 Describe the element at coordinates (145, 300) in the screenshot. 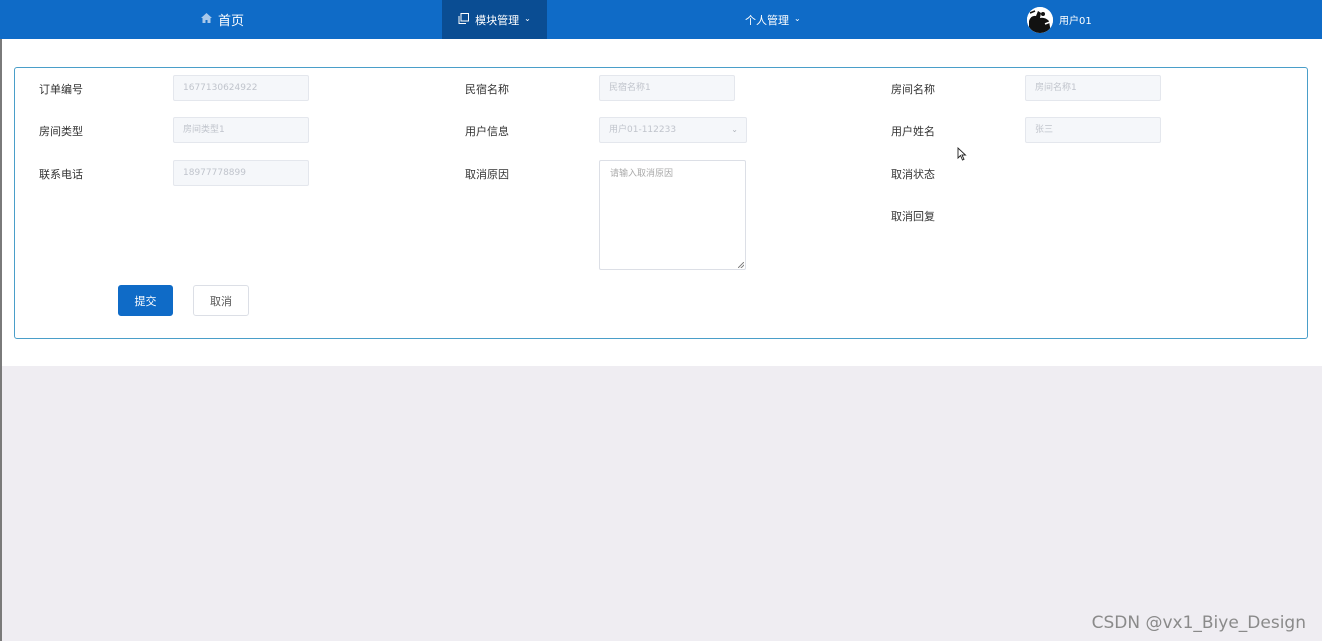

I see `submit-button: 提交` at that location.